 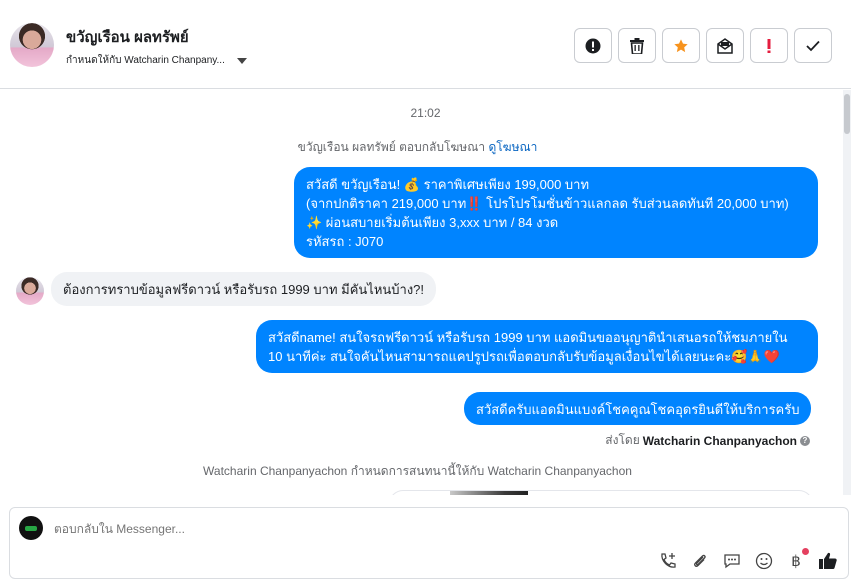 I want to click on scrollbar-thumb, so click(x=847, y=114).